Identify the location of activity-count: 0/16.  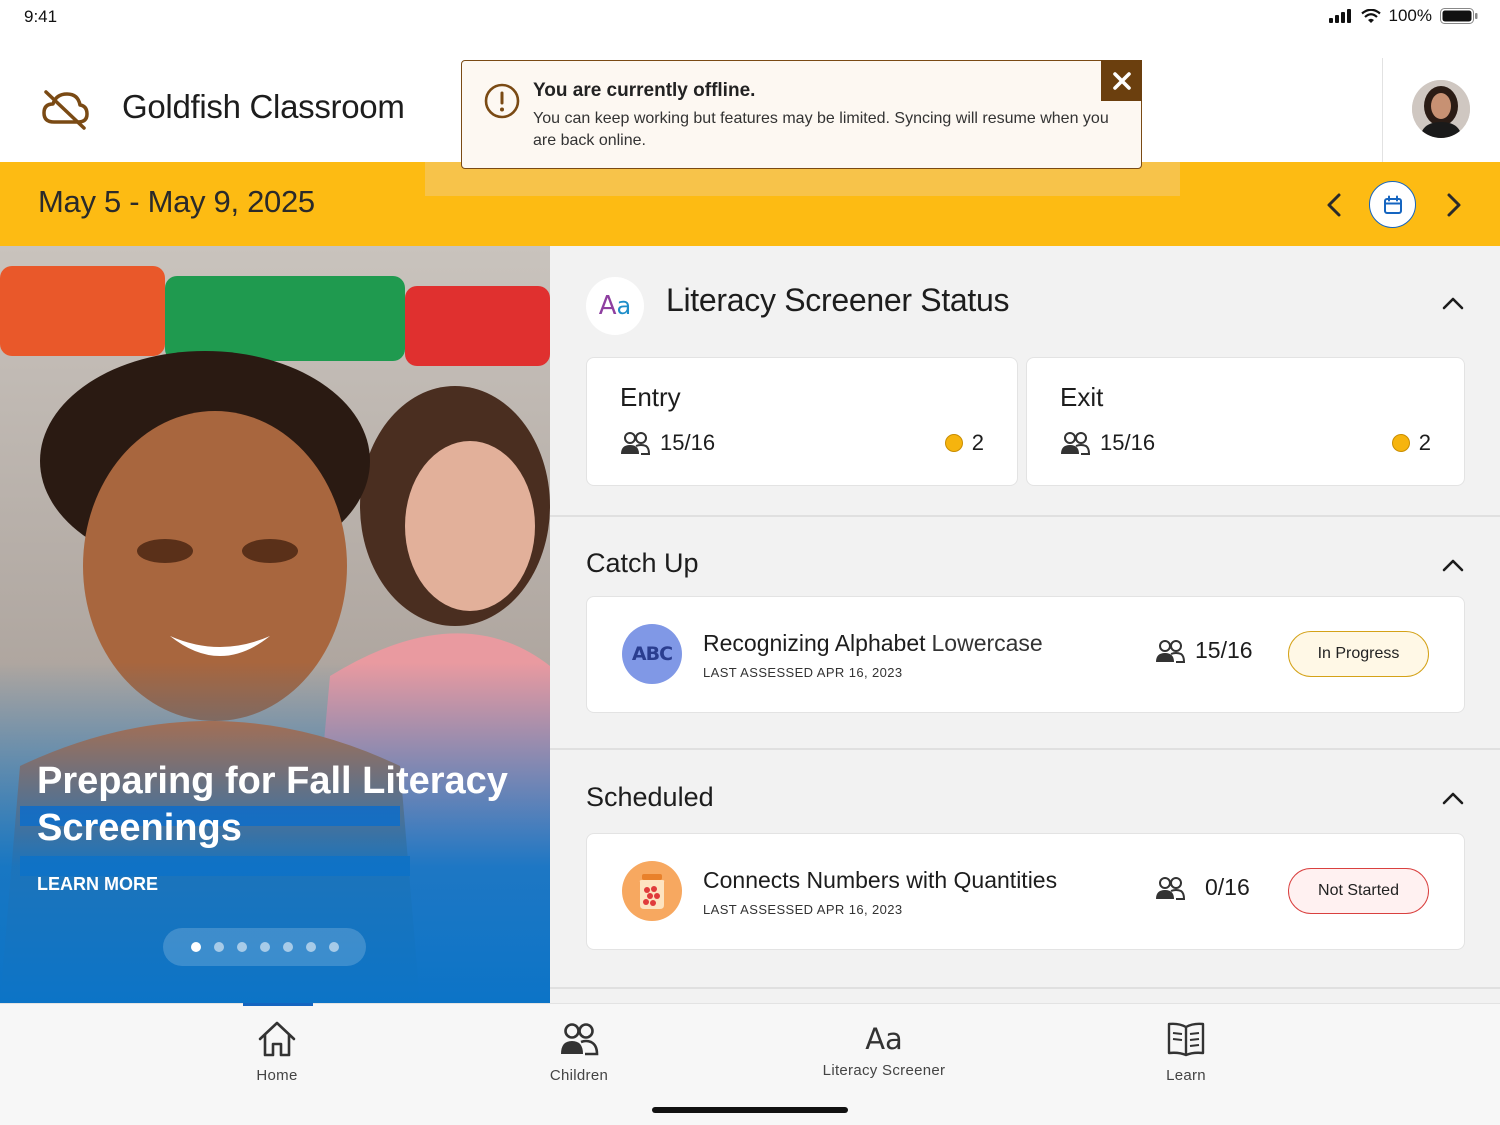
(1202, 887).